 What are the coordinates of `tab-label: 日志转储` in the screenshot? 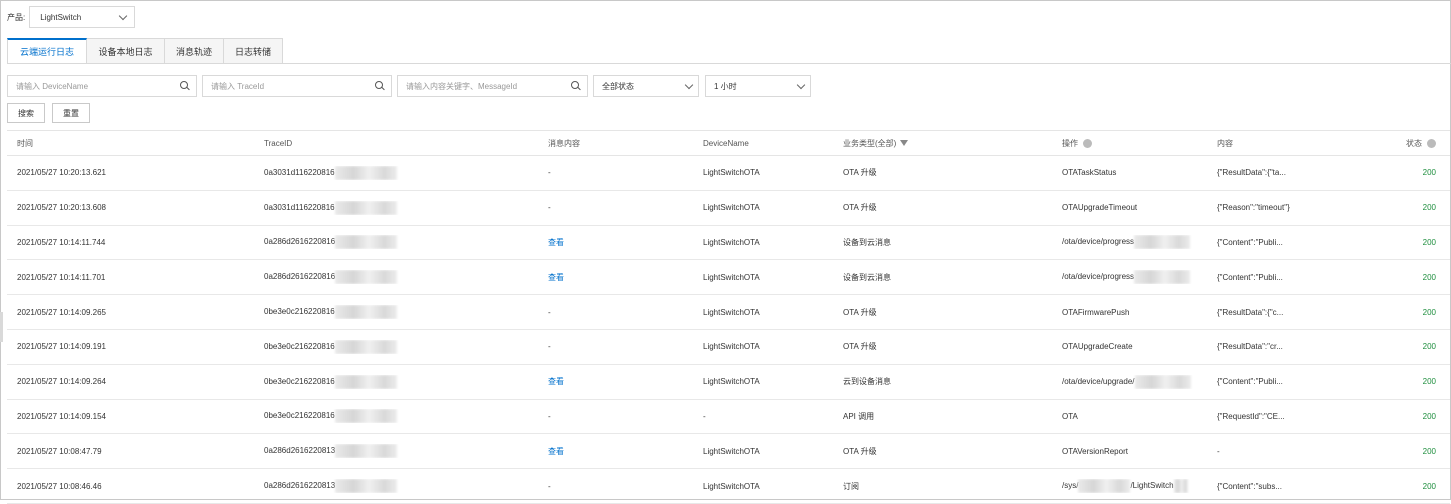 It's located at (252, 51).